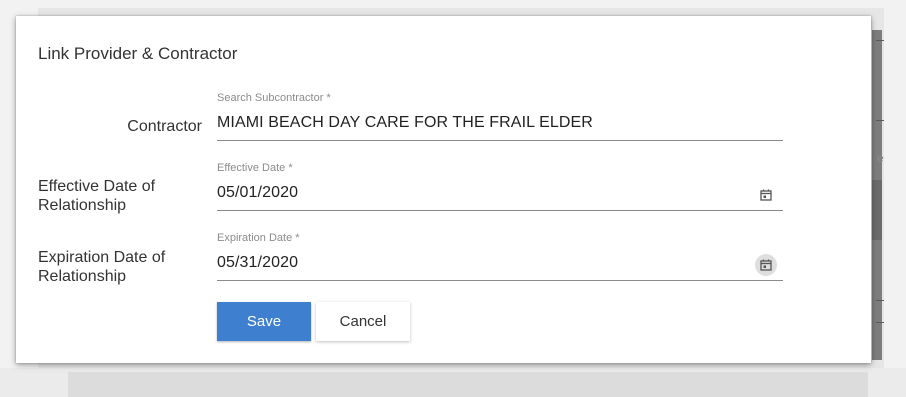 The width and height of the screenshot is (906, 397). What do you see at coordinates (164, 126) in the screenshot?
I see `contractor-label: Contractor` at bounding box center [164, 126].